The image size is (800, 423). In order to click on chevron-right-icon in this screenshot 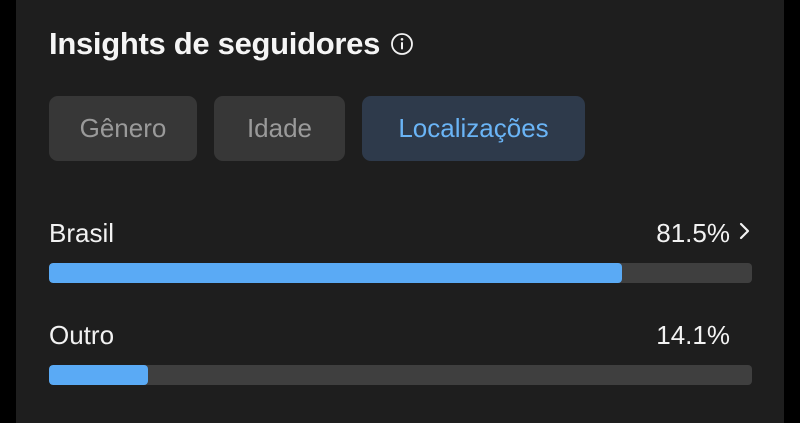, I will do `click(745, 231)`.